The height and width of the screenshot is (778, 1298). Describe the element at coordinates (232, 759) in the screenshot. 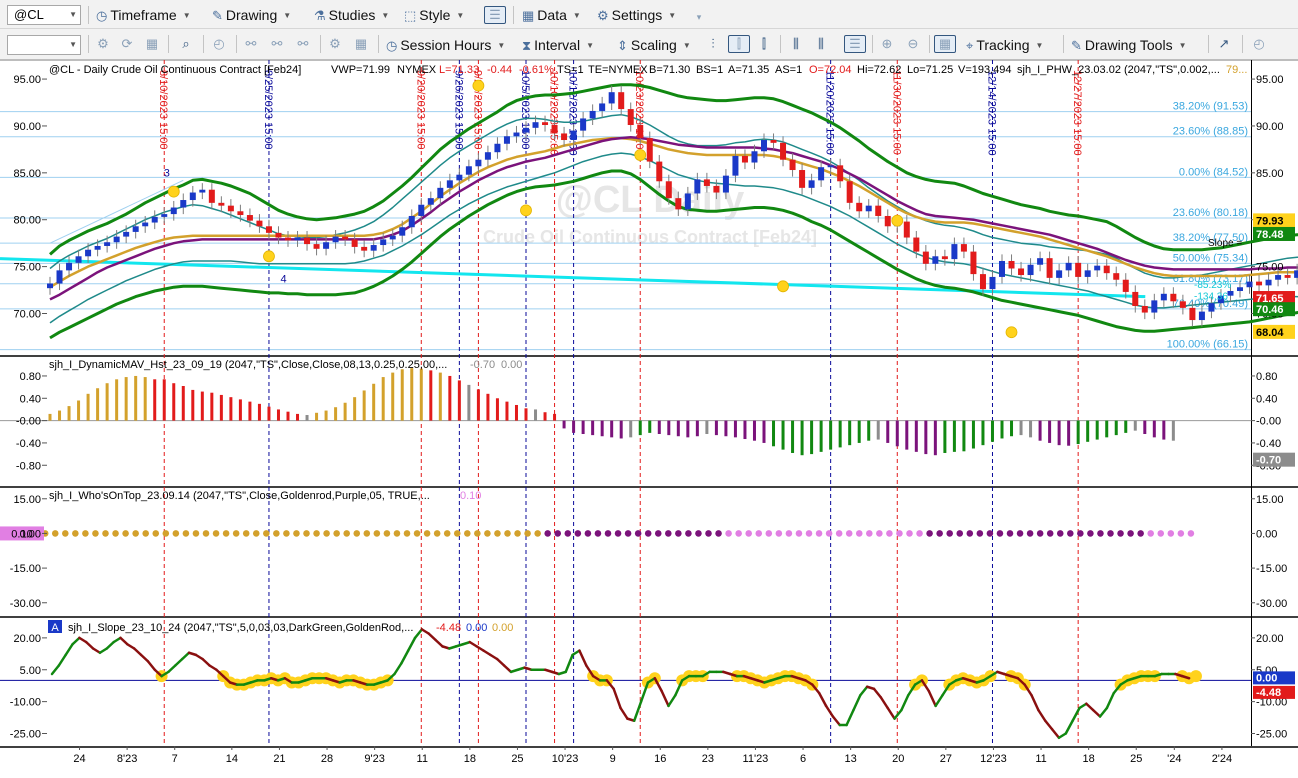

I see `x-tick-label: 14` at that location.